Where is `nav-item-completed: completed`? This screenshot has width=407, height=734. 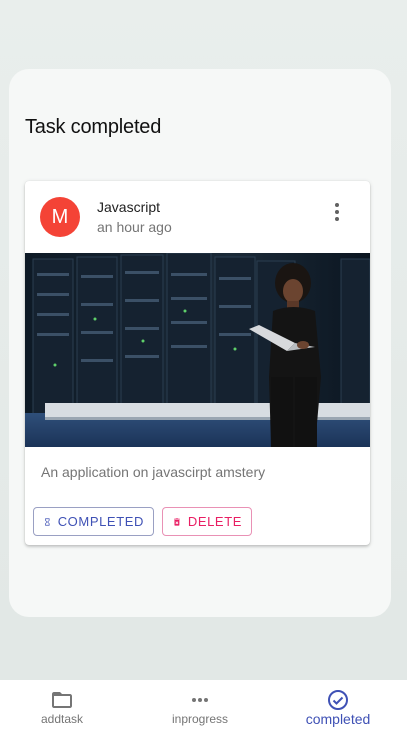 nav-item-completed: completed is located at coordinates (338, 707).